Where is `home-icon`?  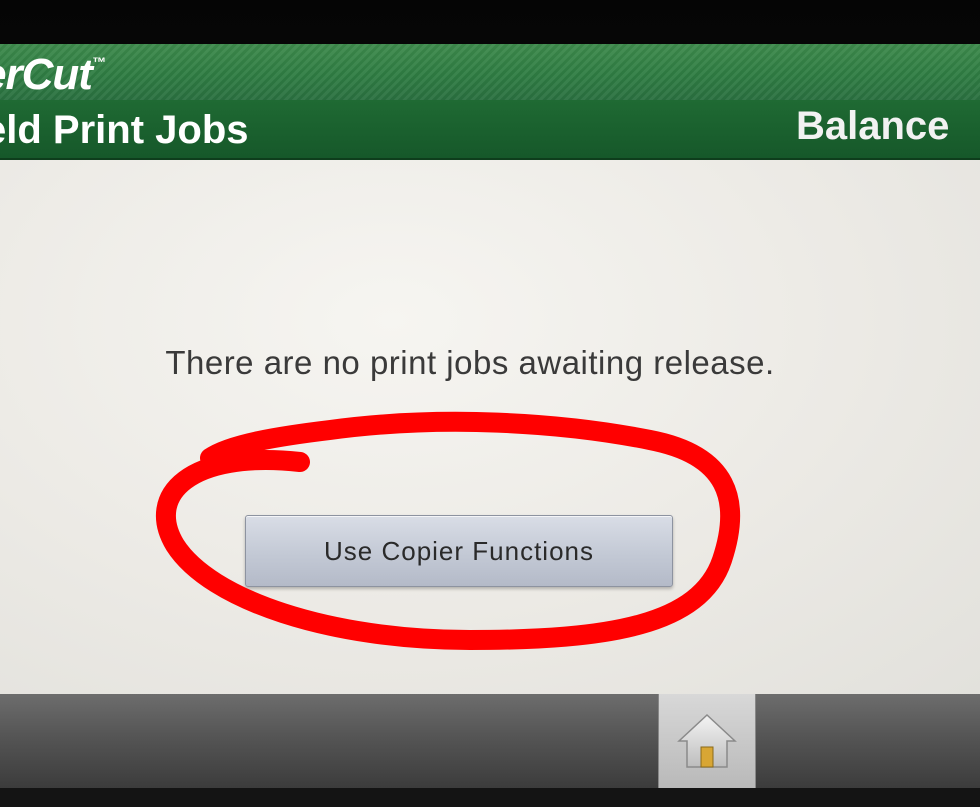 home-icon is located at coordinates (707, 741).